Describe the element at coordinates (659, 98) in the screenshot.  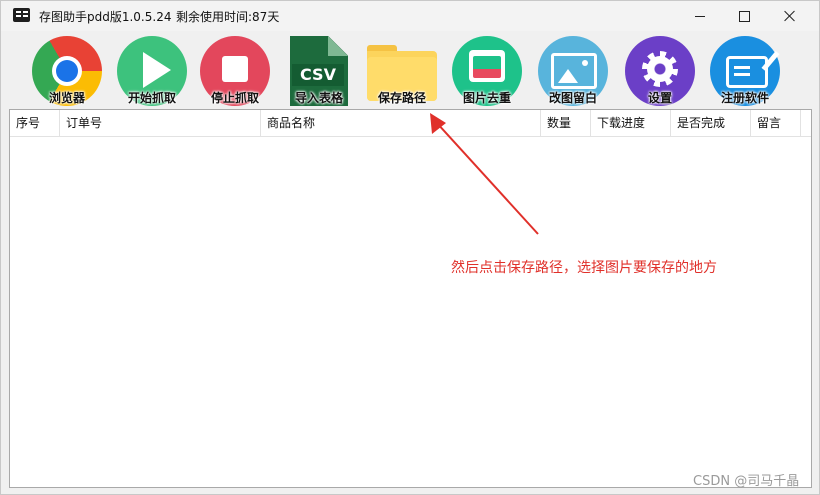
I see `settings-label: 设置` at that location.